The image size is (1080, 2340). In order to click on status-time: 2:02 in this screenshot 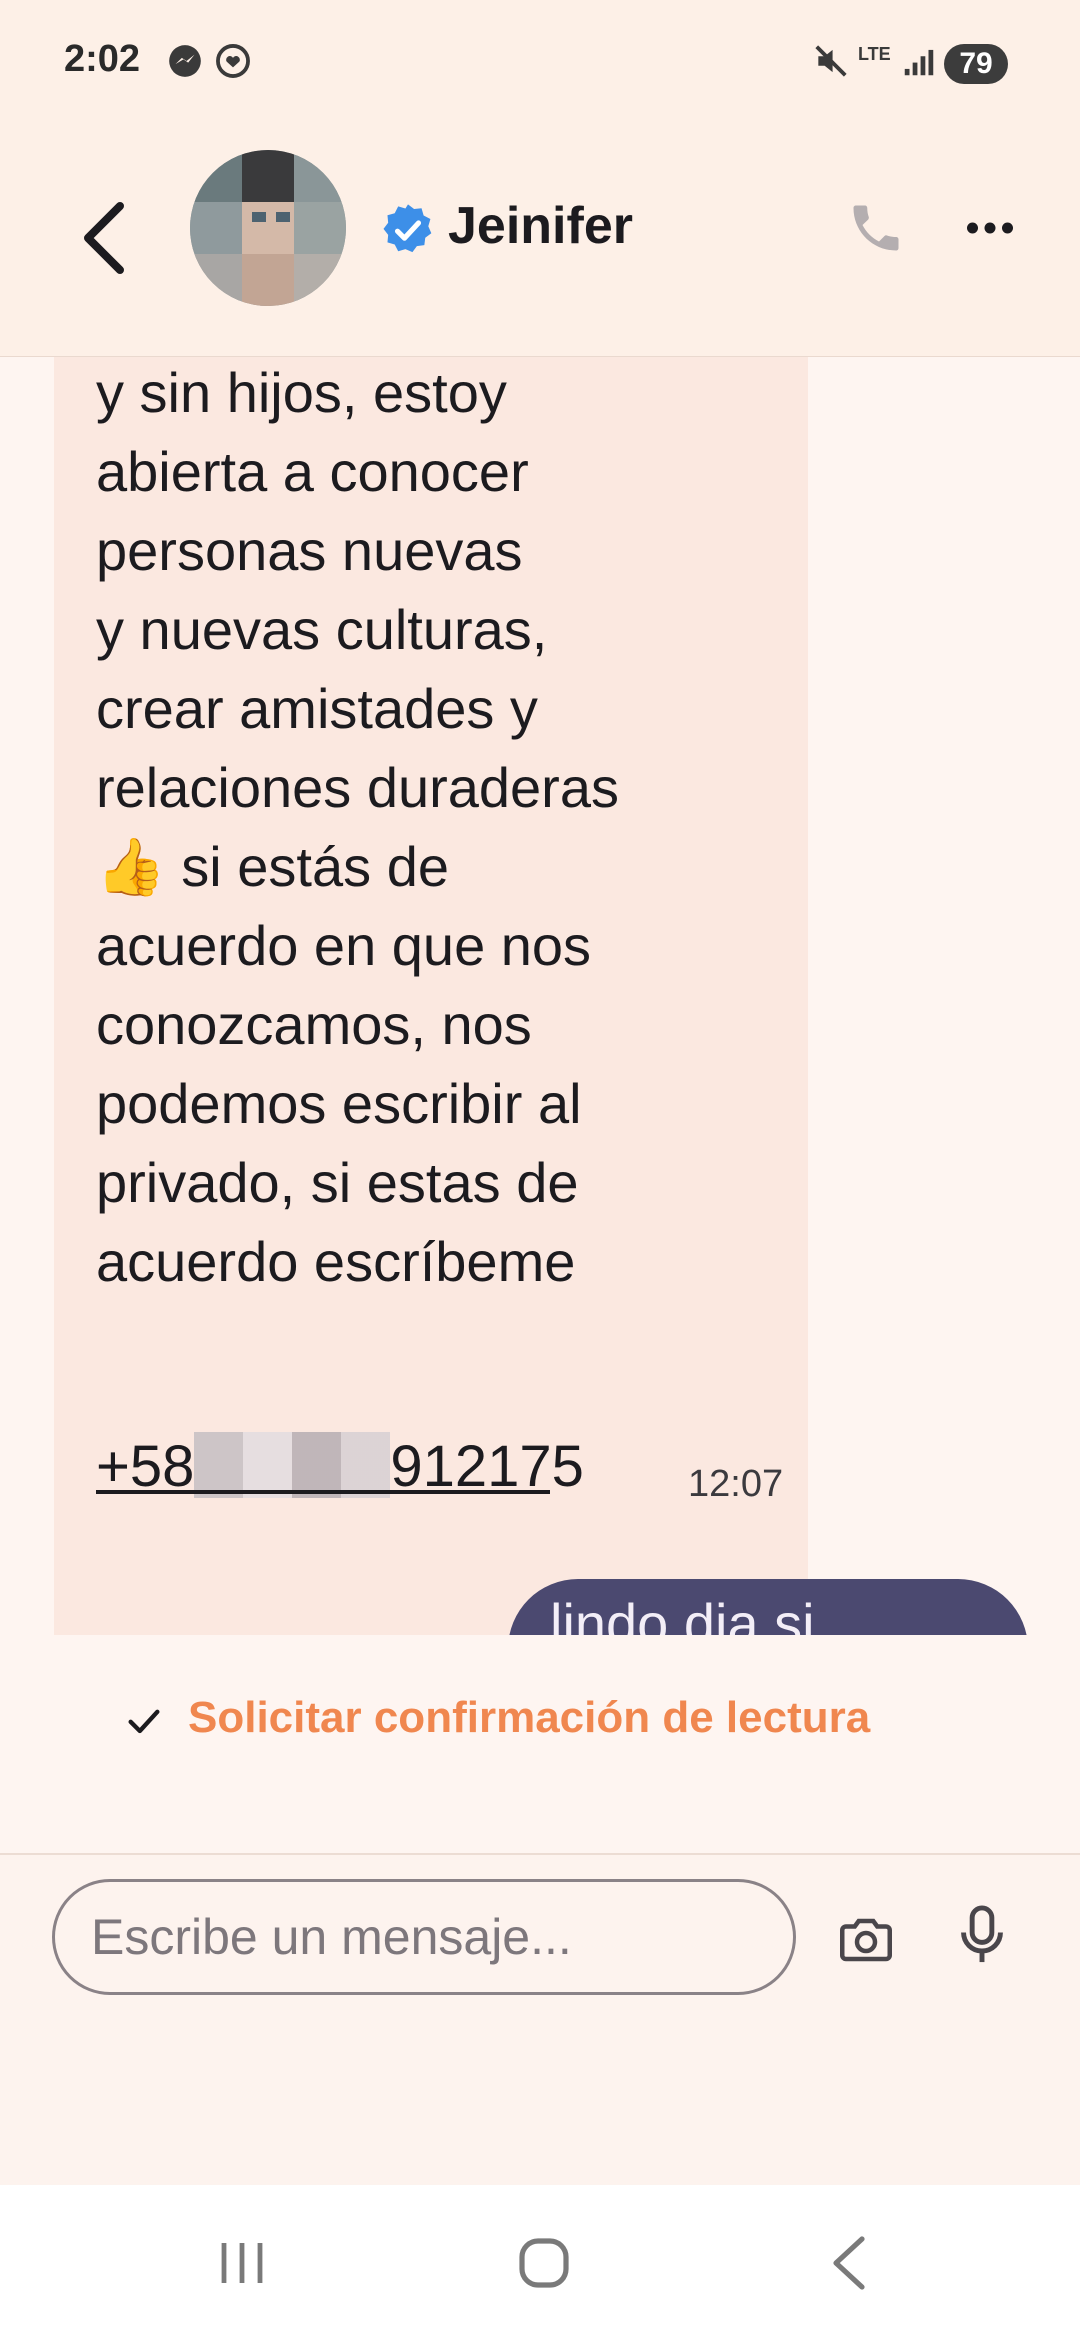, I will do `click(102, 59)`.